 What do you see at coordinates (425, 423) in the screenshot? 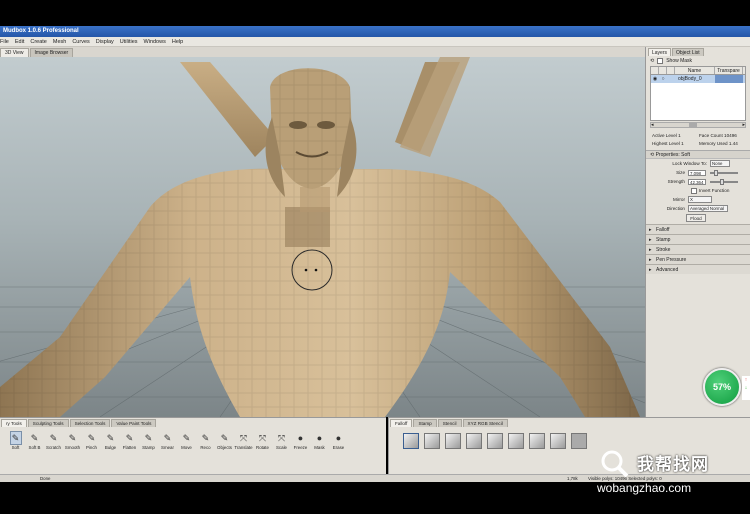
I see `tab-stamp: Stamp` at bounding box center [425, 423].